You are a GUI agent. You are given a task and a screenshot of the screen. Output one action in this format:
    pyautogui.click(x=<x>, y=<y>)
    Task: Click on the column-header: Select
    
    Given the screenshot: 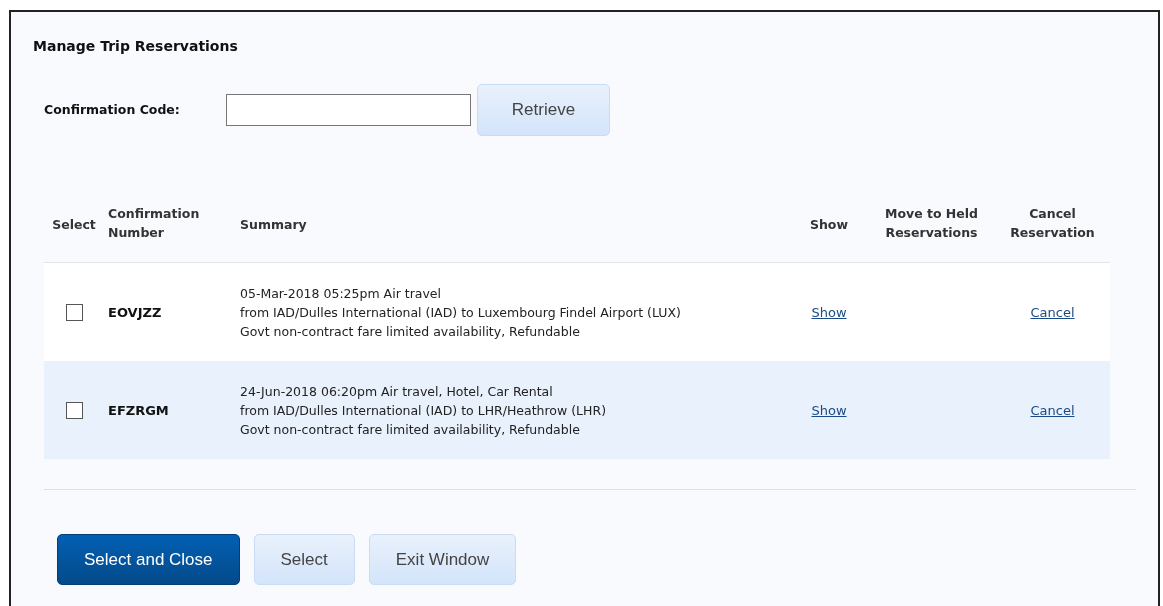 What is the action you would take?
    pyautogui.click(x=74, y=224)
    